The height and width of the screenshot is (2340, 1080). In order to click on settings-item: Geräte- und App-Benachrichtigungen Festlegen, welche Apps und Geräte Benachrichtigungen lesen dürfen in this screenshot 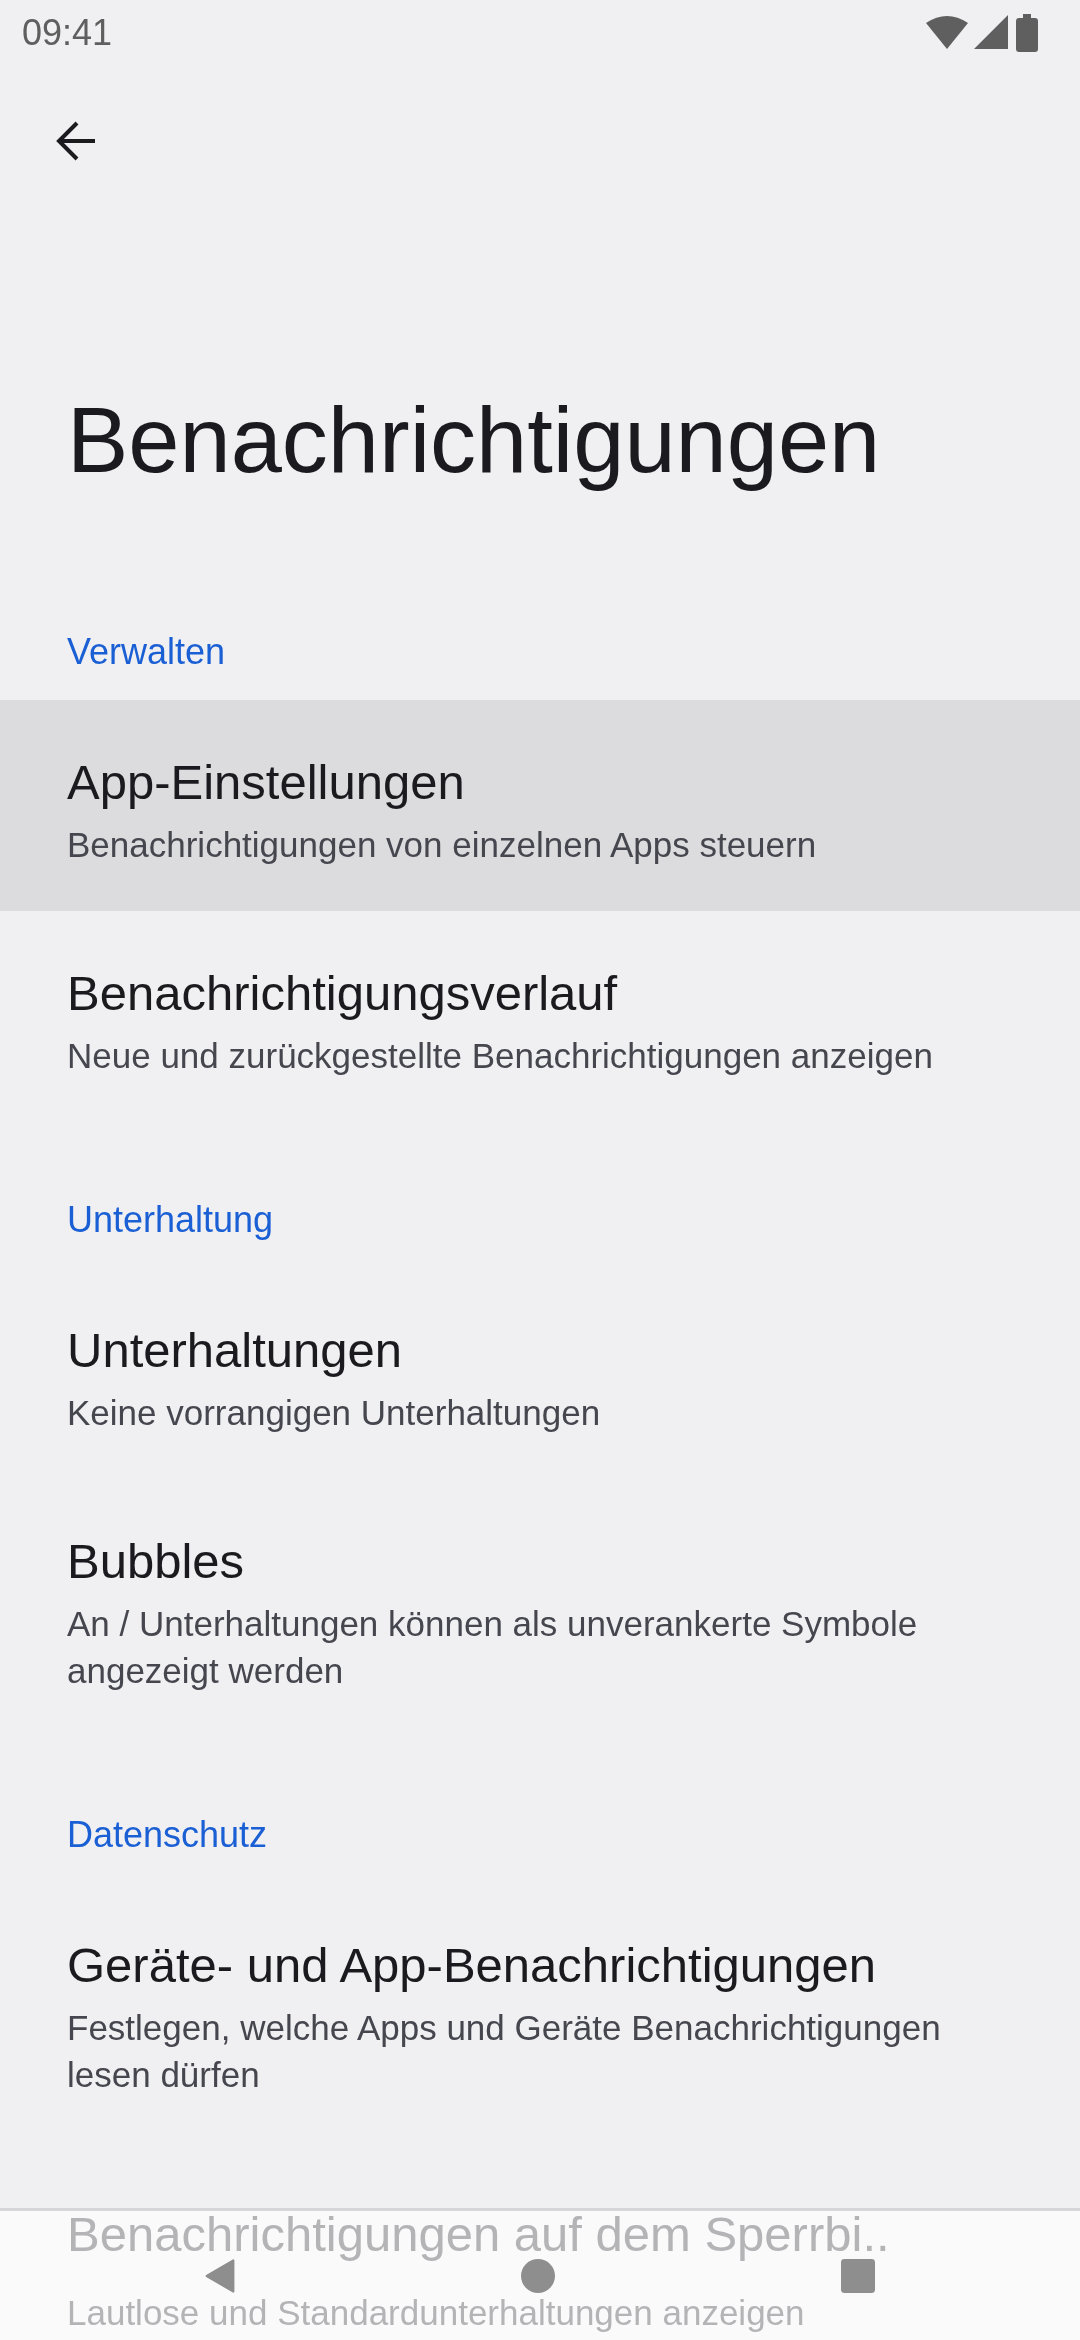, I will do `click(540, 2012)`.